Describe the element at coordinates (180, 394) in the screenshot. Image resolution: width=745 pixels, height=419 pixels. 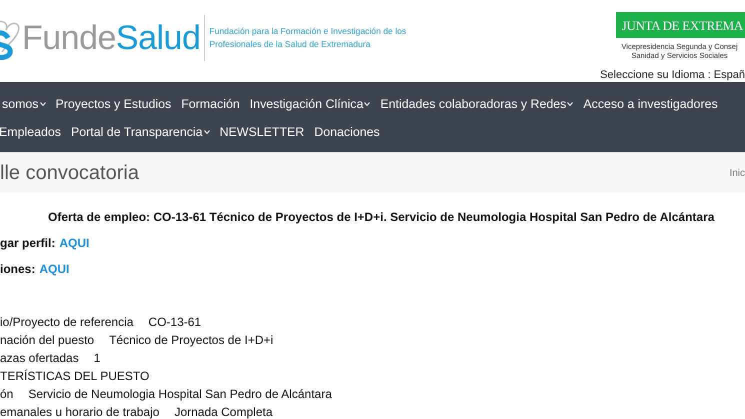
I see `field-value: Servicio de Neumologia Hospital San Pedro de Alcántara` at that location.